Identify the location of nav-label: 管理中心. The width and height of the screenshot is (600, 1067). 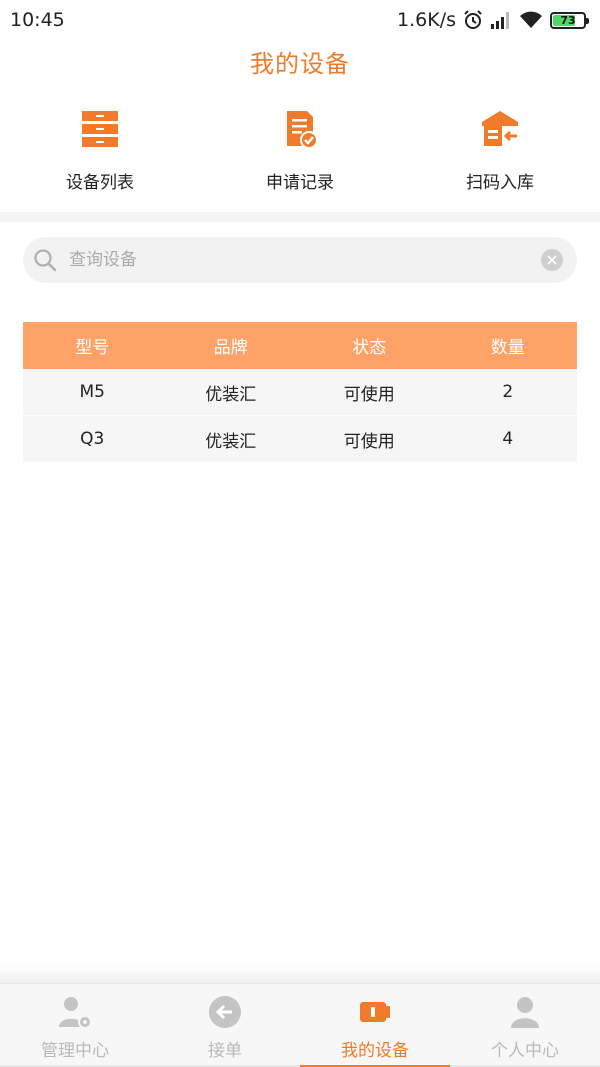
(75, 1051).